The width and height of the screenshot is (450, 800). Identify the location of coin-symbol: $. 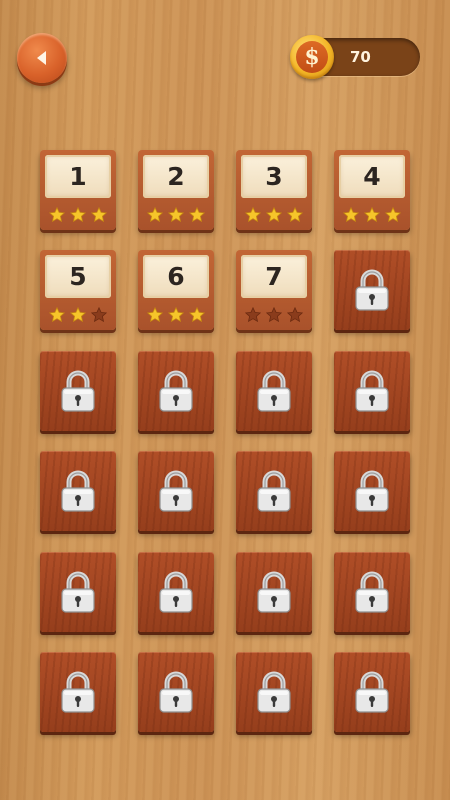
(312, 57).